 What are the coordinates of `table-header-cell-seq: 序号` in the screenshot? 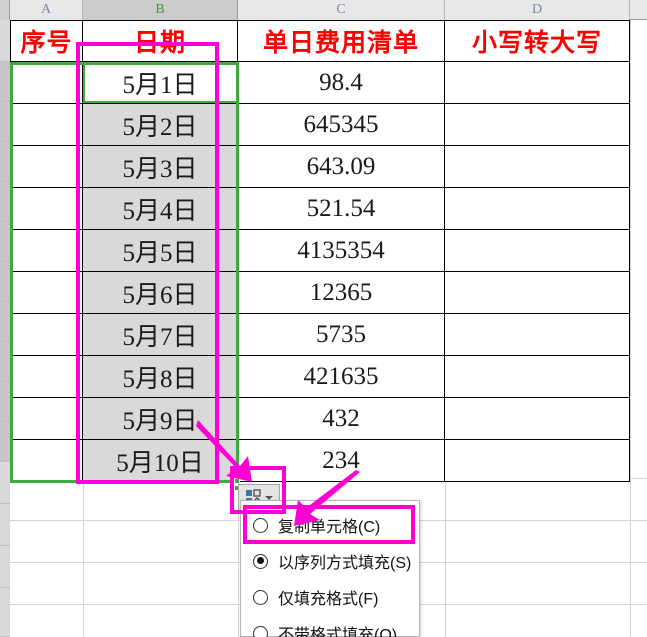 It's located at (46, 41).